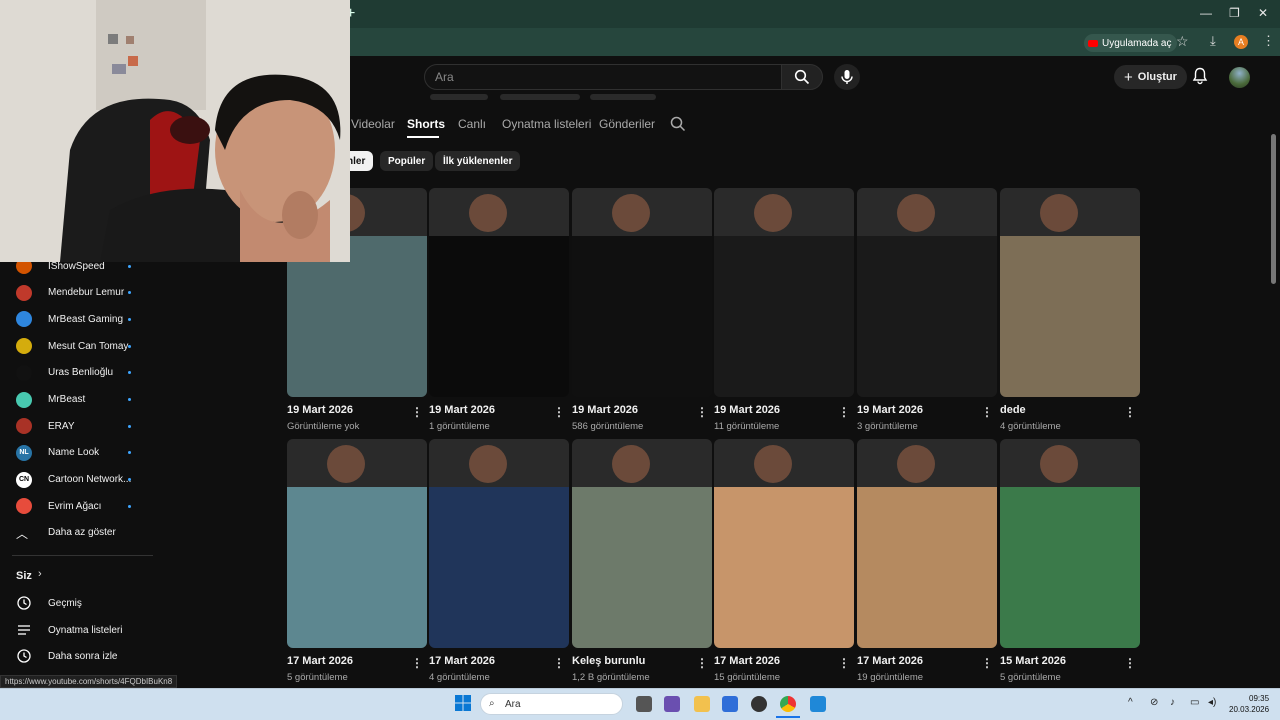  I want to click on taskbar-clock: 09:35 20.03.2026, so click(1249, 704).